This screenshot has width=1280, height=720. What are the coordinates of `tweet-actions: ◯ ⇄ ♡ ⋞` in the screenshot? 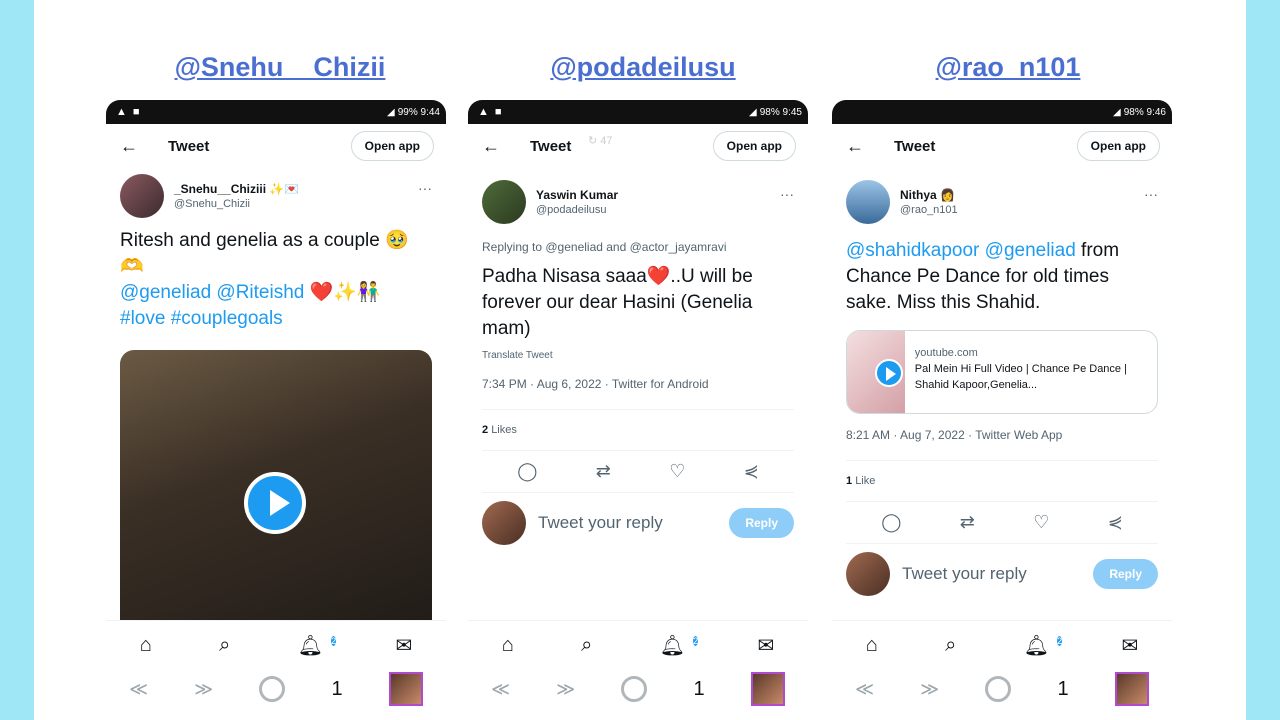 It's located at (638, 471).